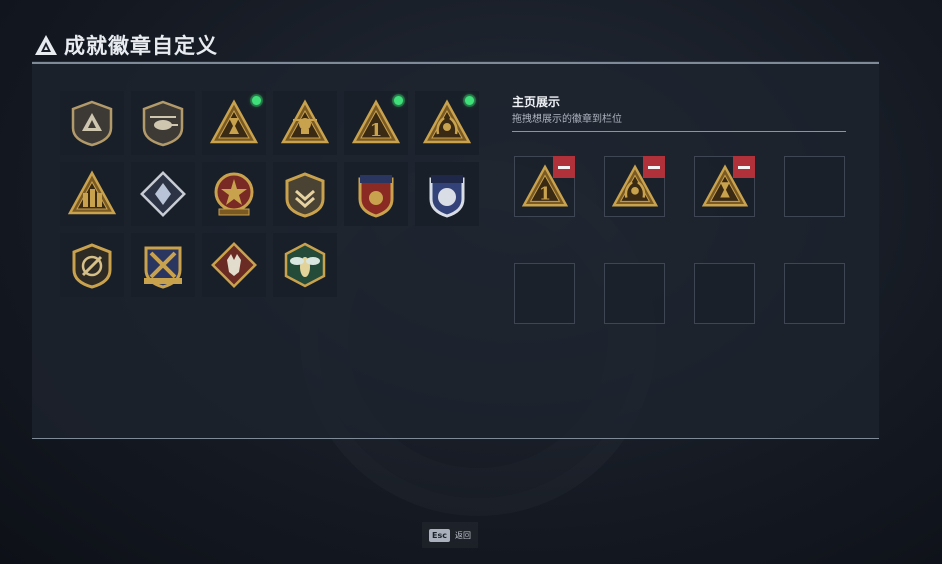 This screenshot has width=942, height=564. Describe the element at coordinates (439, 535) in the screenshot. I see `esc-key-icon: Esc` at that location.